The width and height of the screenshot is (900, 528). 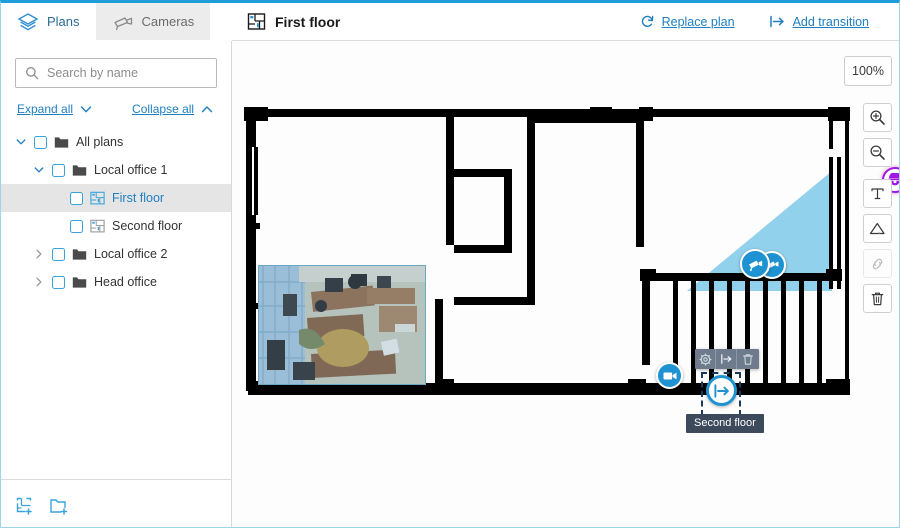 I want to click on zoom-in-button, so click(x=877, y=117).